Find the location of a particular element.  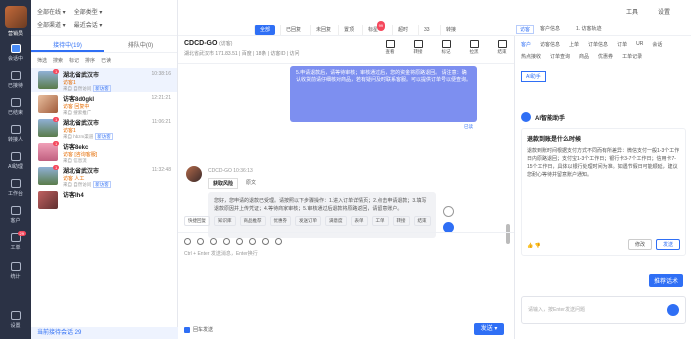

emoji-icon is located at coordinates (187, 241).